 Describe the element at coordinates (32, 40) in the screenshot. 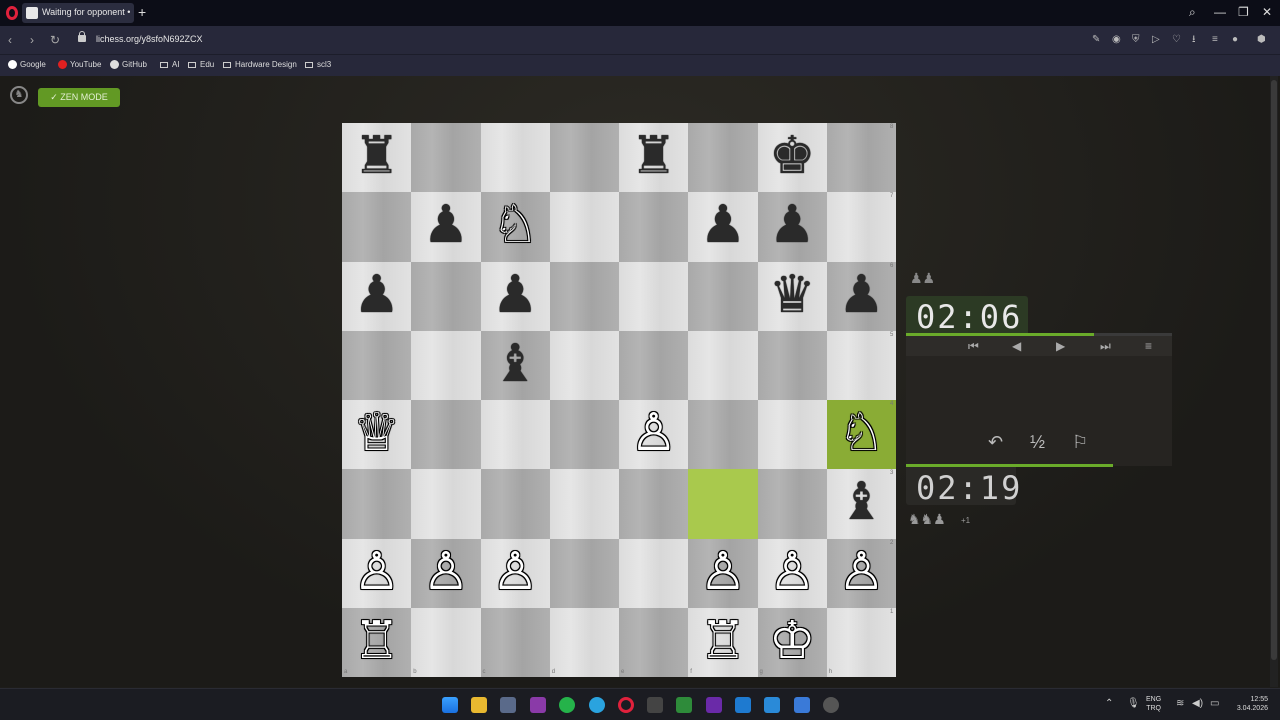

I see `forward-icon: ›` at that location.